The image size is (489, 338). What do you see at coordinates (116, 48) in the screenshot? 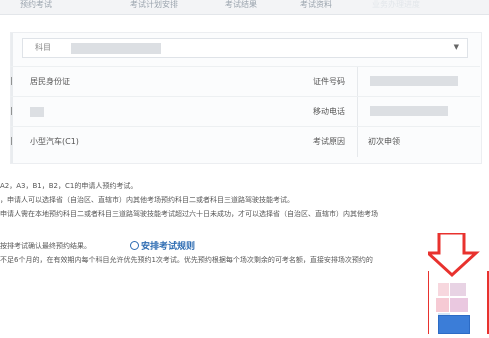
I see `subject-value-redacted` at bounding box center [116, 48].